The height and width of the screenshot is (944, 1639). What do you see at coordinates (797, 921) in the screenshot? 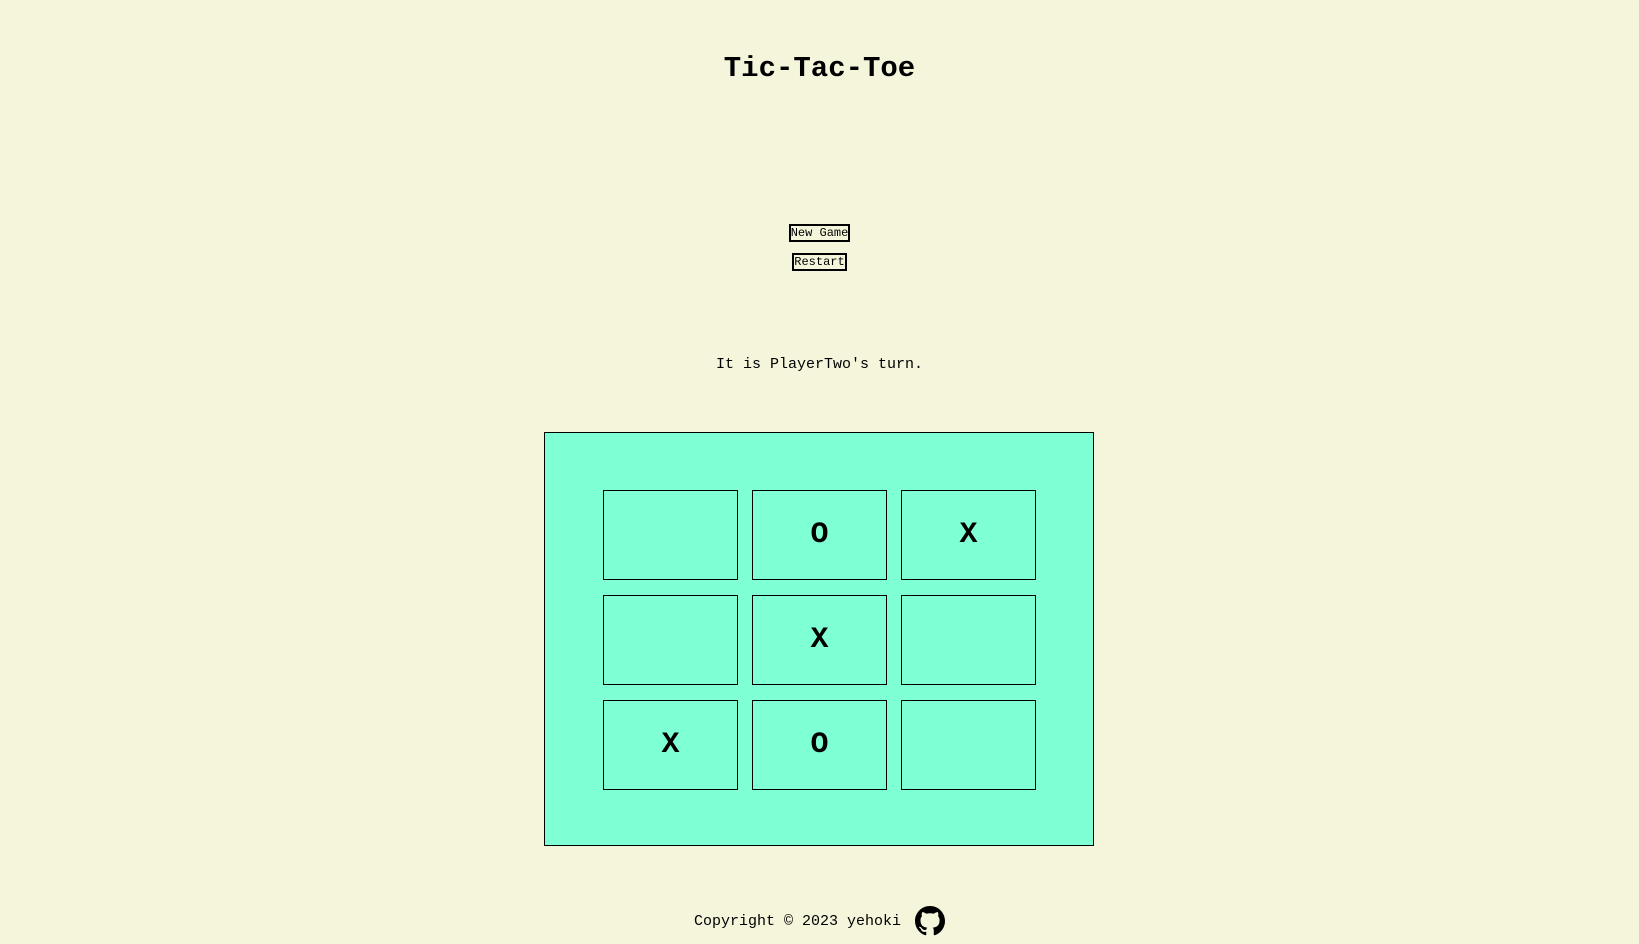
I see `copyright-text: Copyright © 2023 yehoki` at bounding box center [797, 921].